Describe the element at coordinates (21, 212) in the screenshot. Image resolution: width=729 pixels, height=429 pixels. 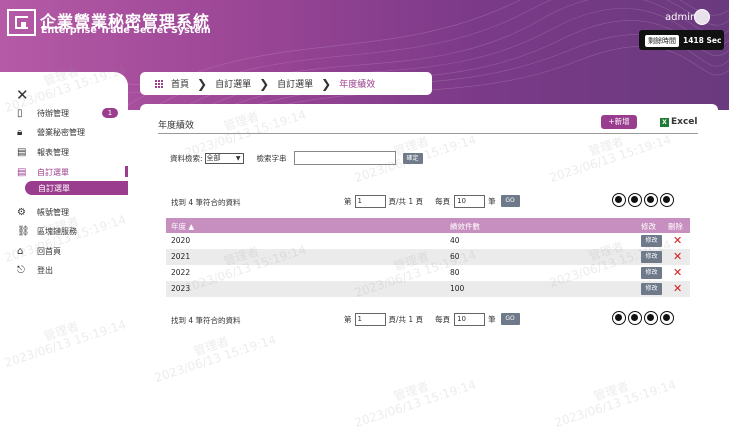
I see `gear-icon: ⚙` at that location.